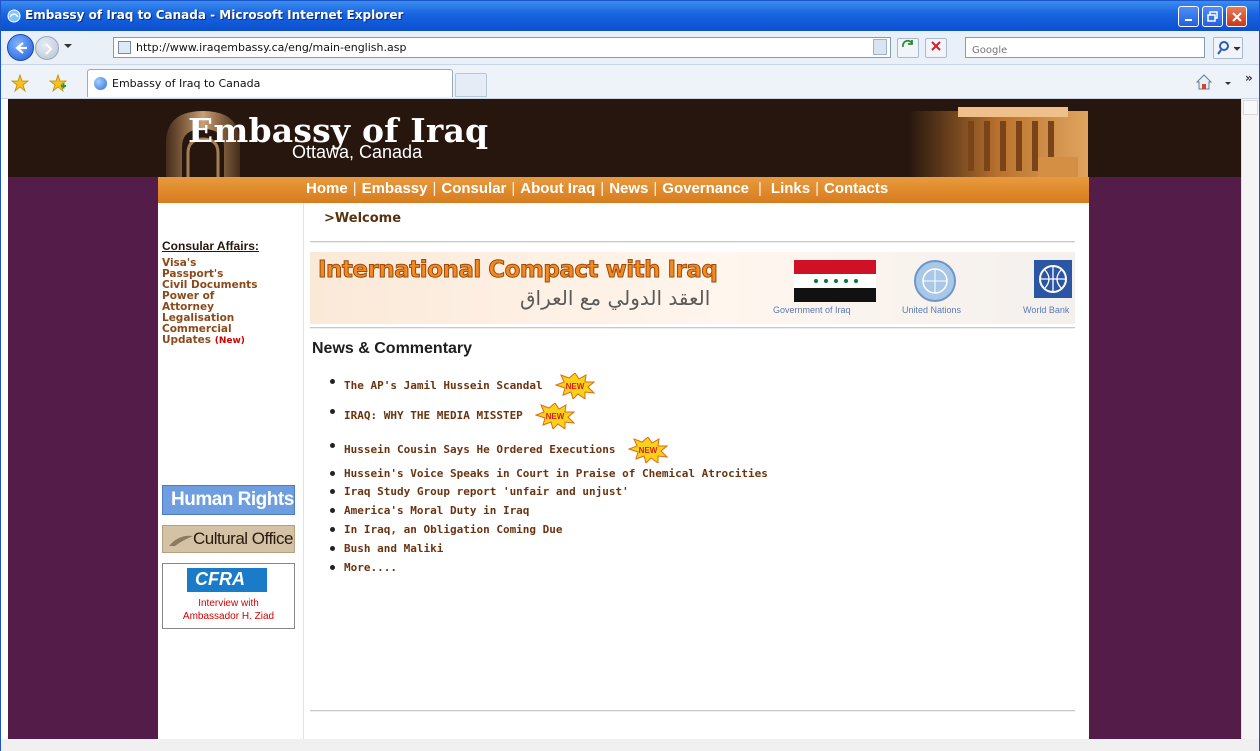  I want to click on world-bank-logo-icon, so click(1053, 279).